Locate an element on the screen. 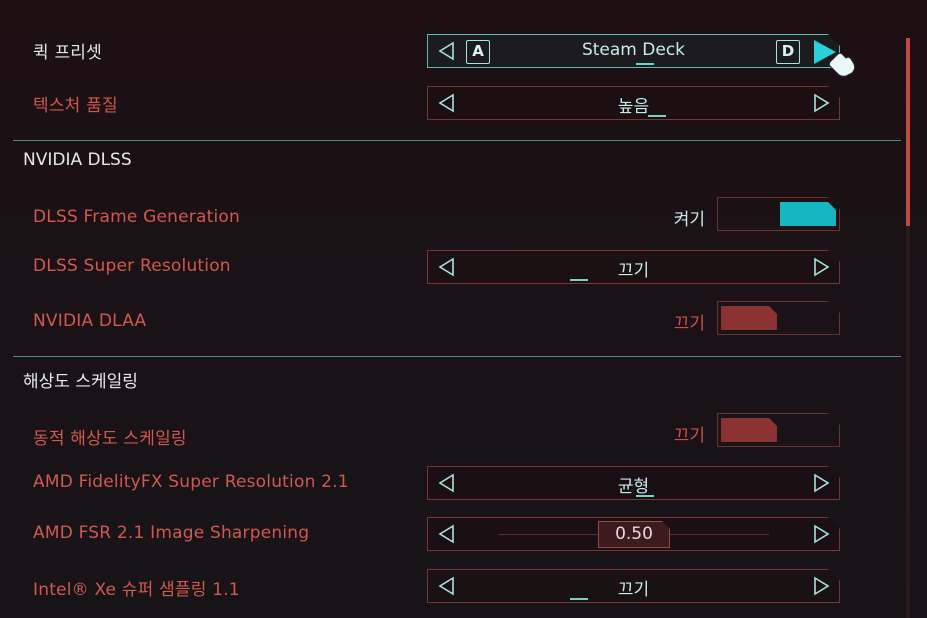 This screenshot has width=927, height=618. amd-fsr-value: 균형 is located at coordinates (633, 487).